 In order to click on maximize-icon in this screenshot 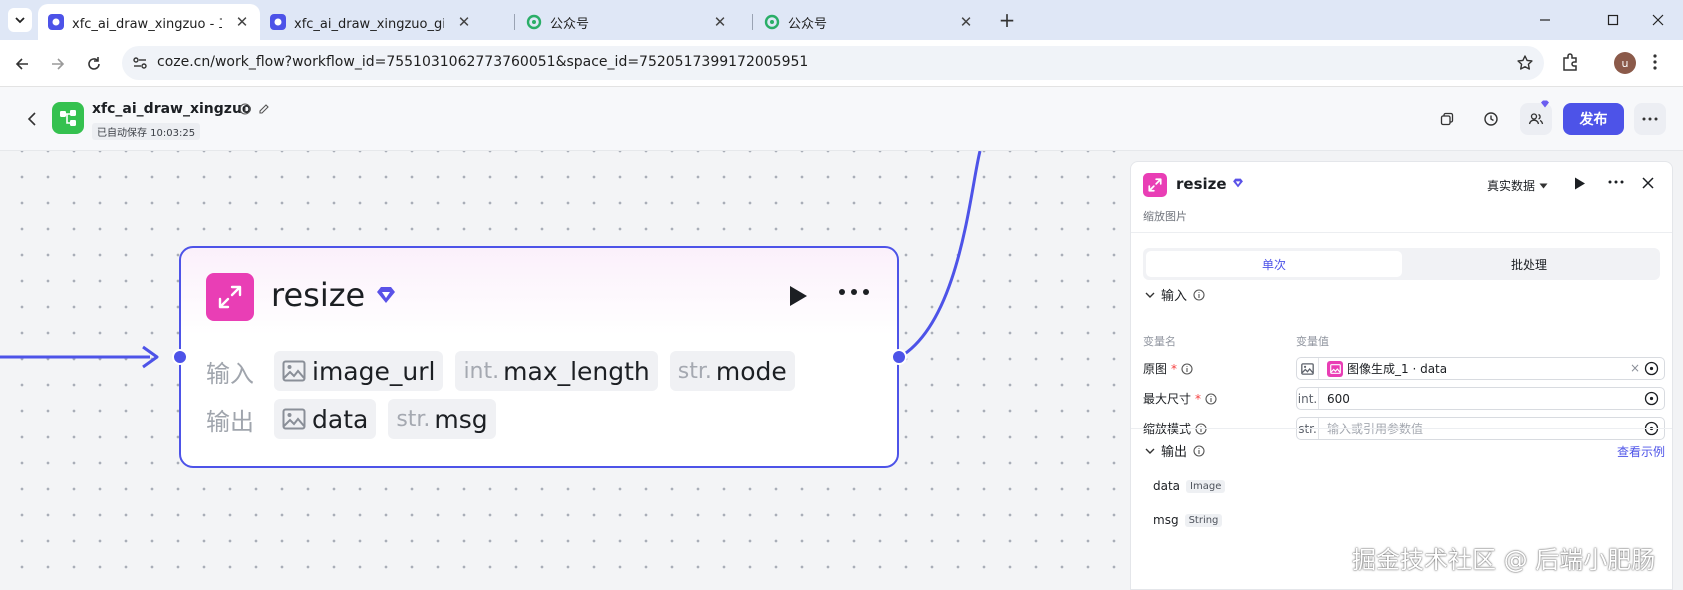, I will do `click(1613, 20)`.